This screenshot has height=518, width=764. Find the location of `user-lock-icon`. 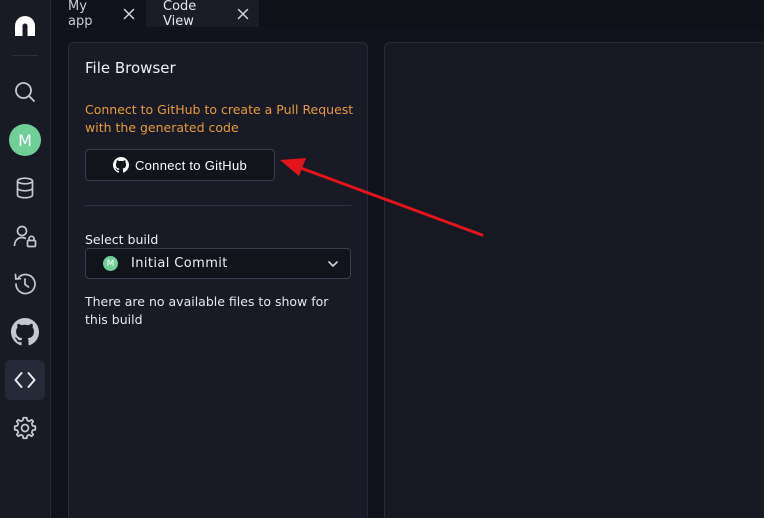

user-lock-icon is located at coordinates (25, 236).